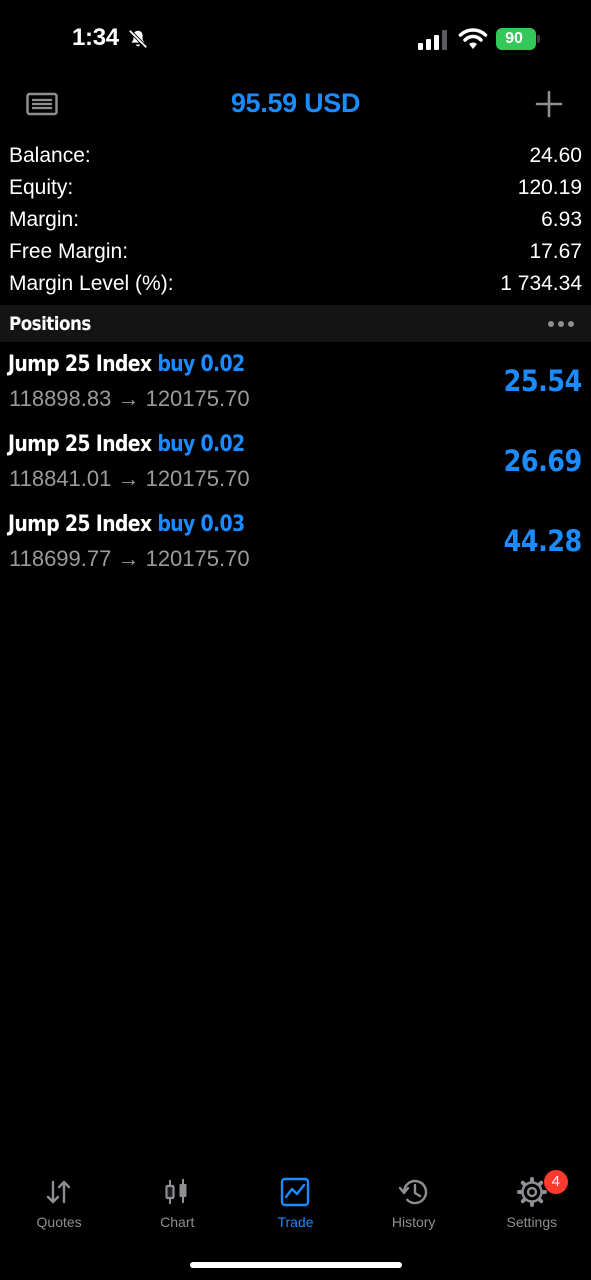  What do you see at coordinates (91, 283) in the screenshot?
I see `summary-label: Margin Level (%):` at bounding box center [91, 283].